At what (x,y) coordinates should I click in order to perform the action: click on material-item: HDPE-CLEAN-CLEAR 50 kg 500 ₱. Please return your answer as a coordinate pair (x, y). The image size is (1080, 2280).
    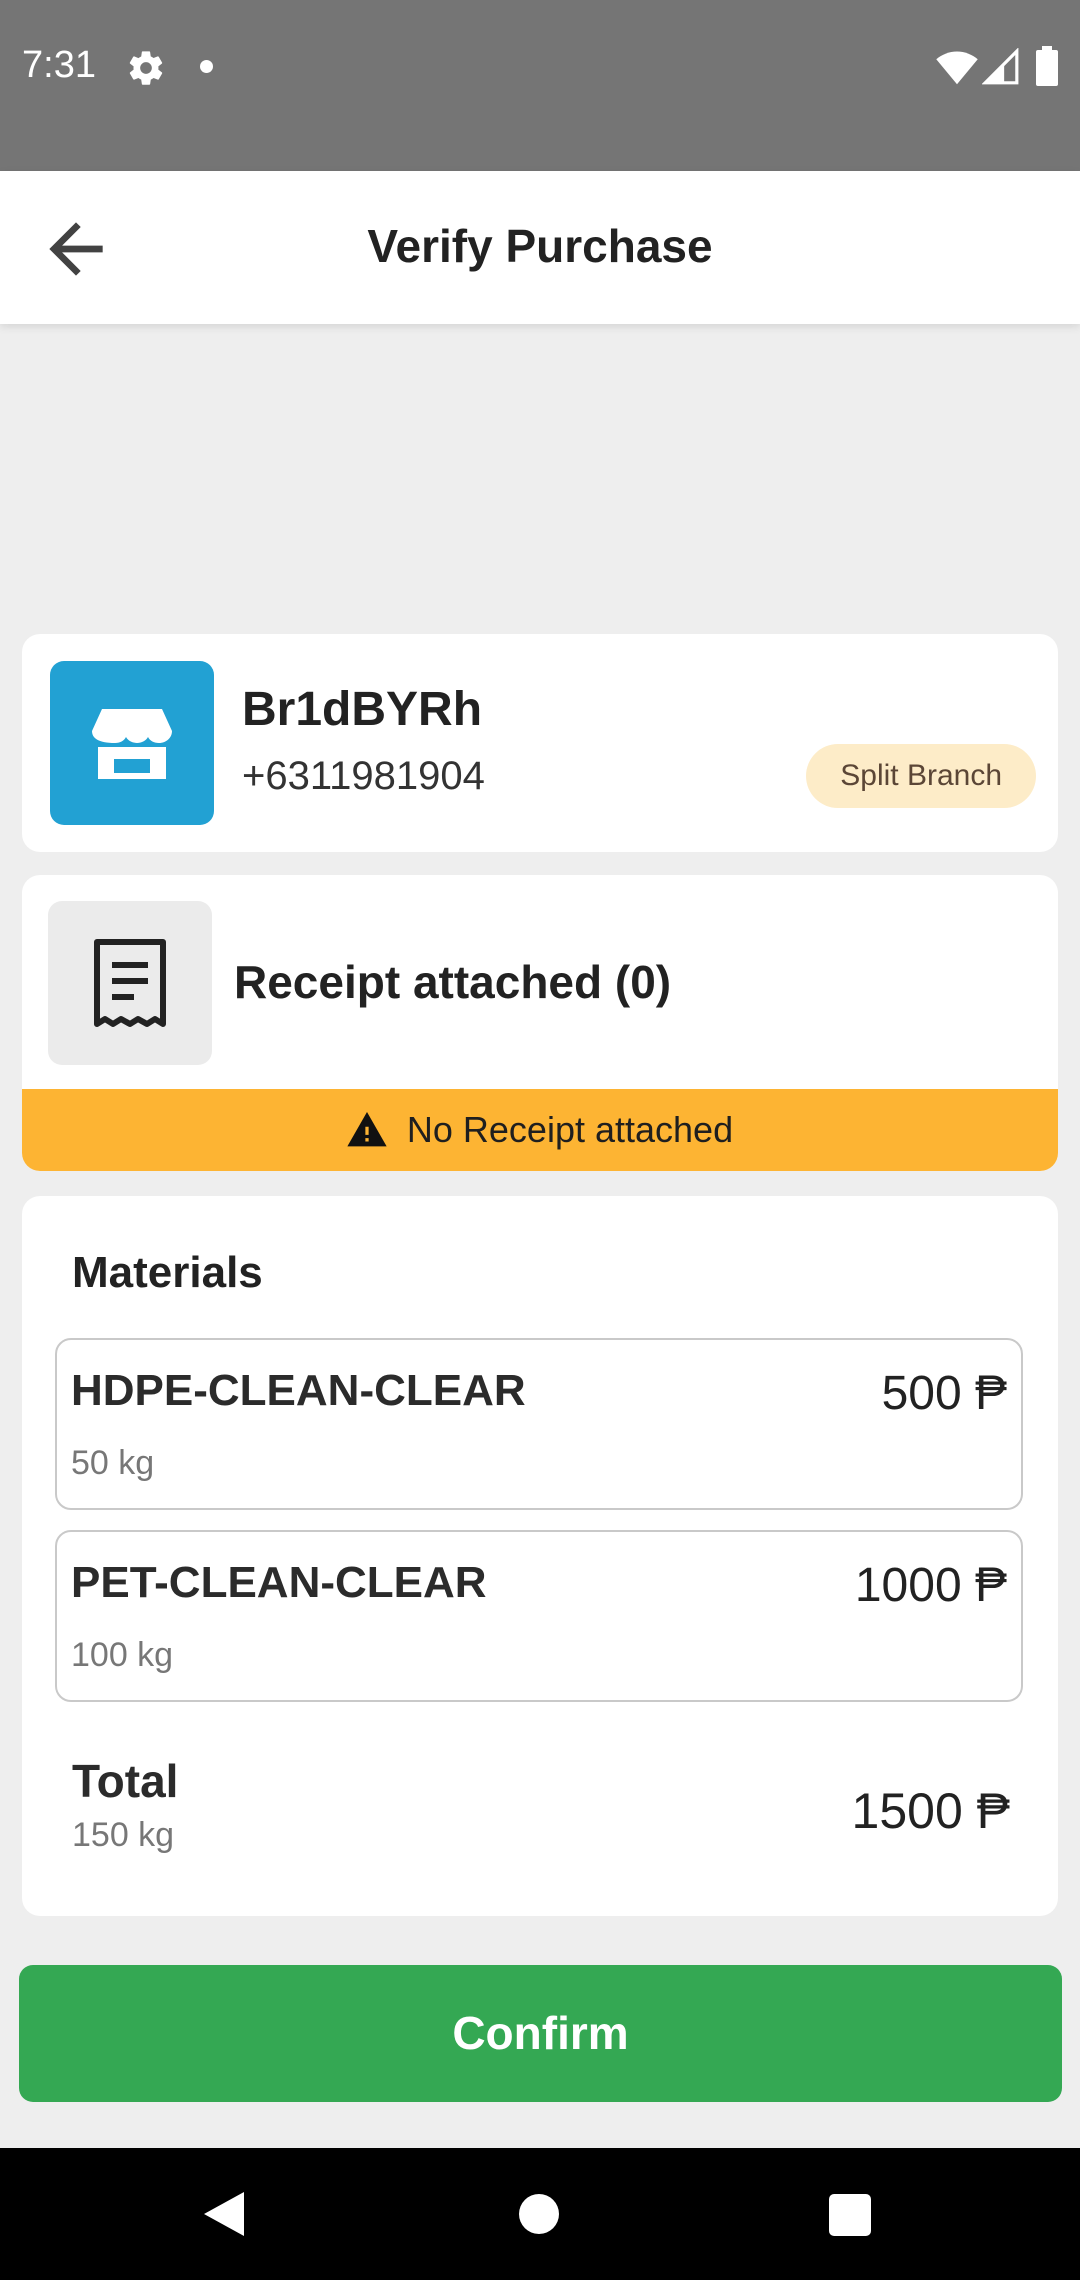
    Looking at the image, I should click on (539, 1424).